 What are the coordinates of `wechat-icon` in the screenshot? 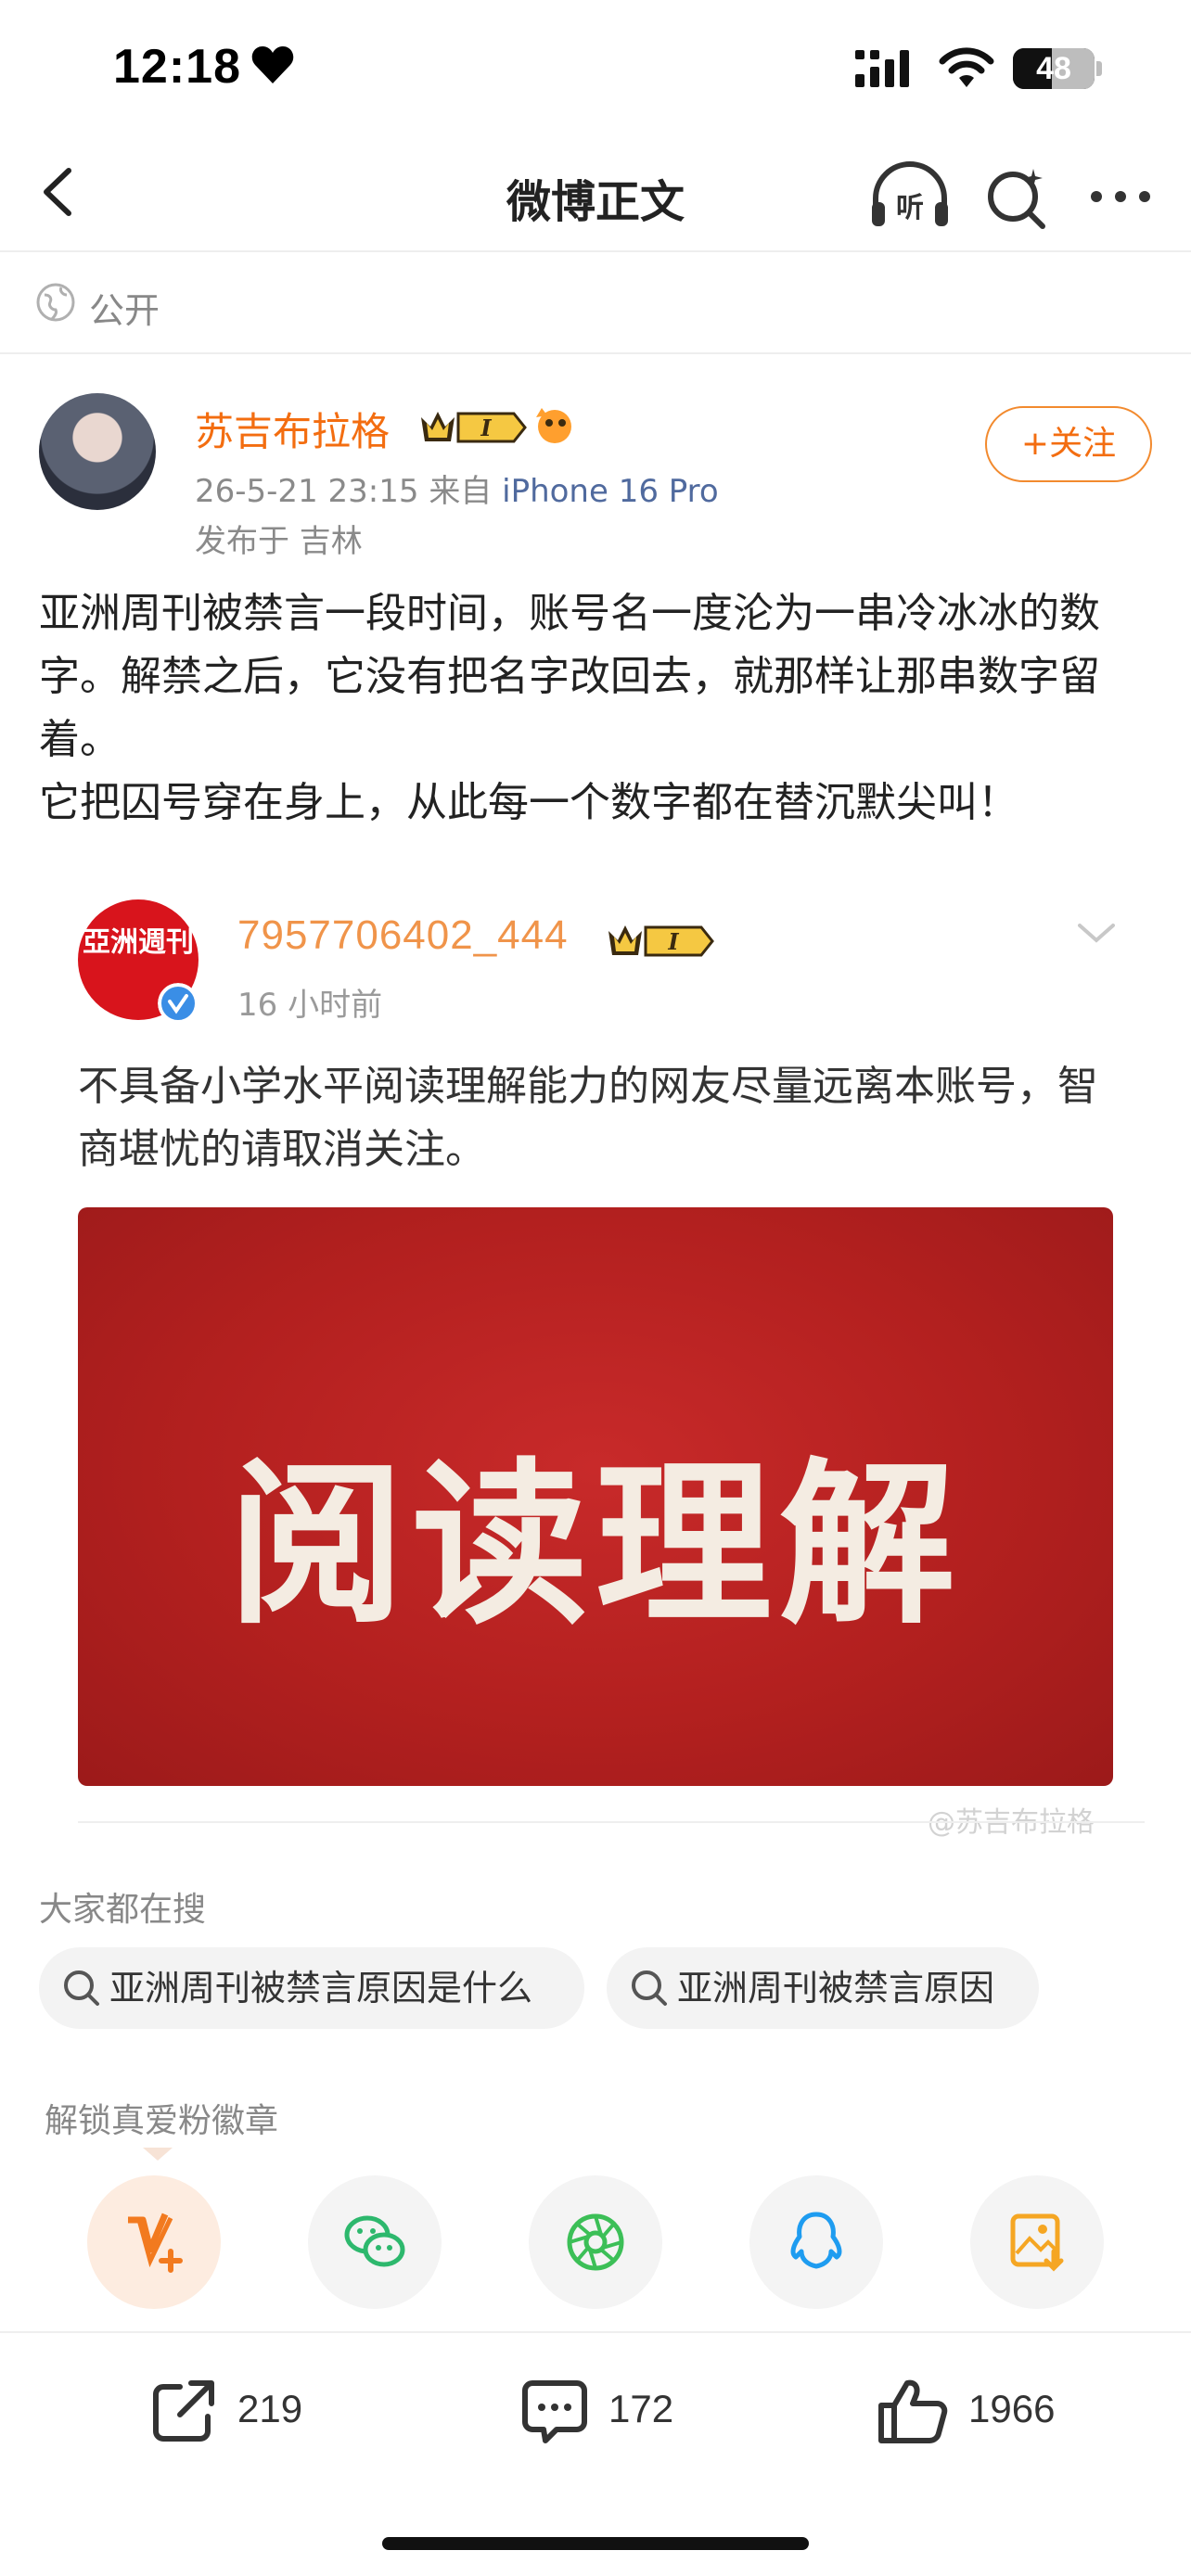 It's located at (374, 2241).